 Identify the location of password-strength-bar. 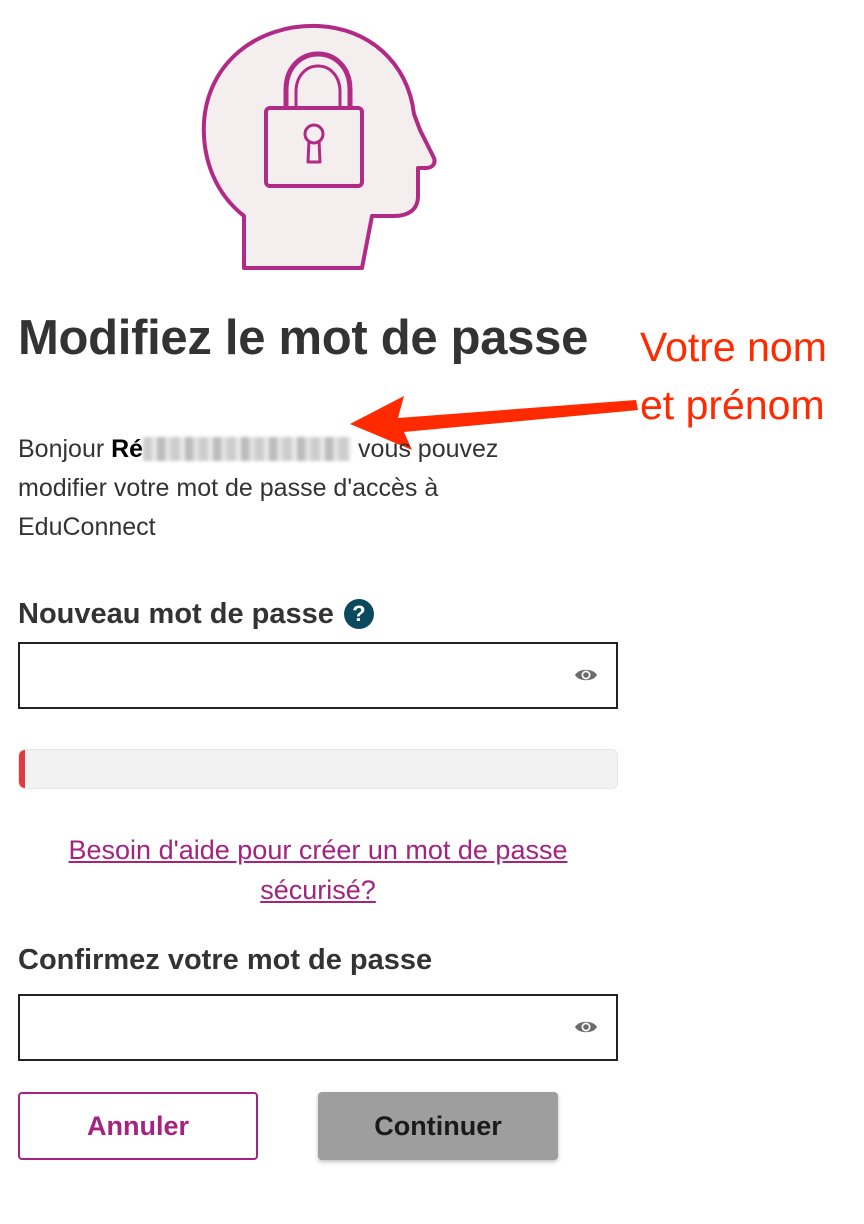
(318, 769).